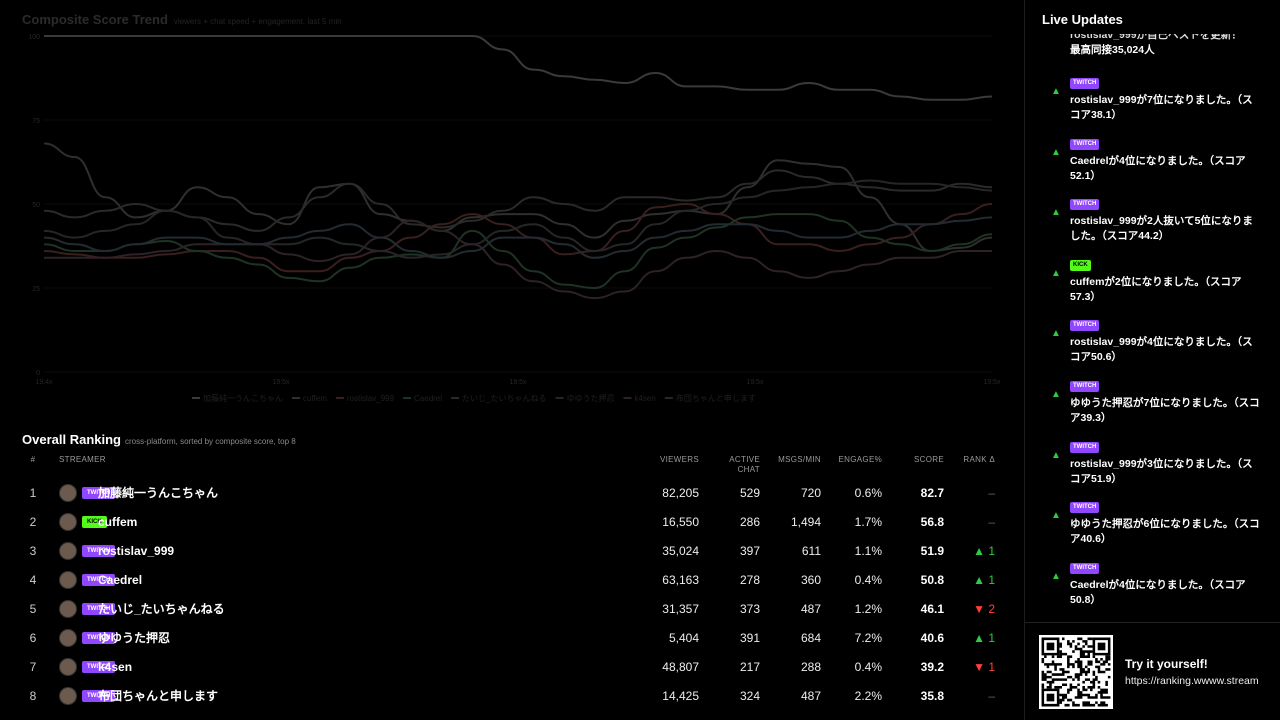  I want to click on qr-code, so click(1076, 672).